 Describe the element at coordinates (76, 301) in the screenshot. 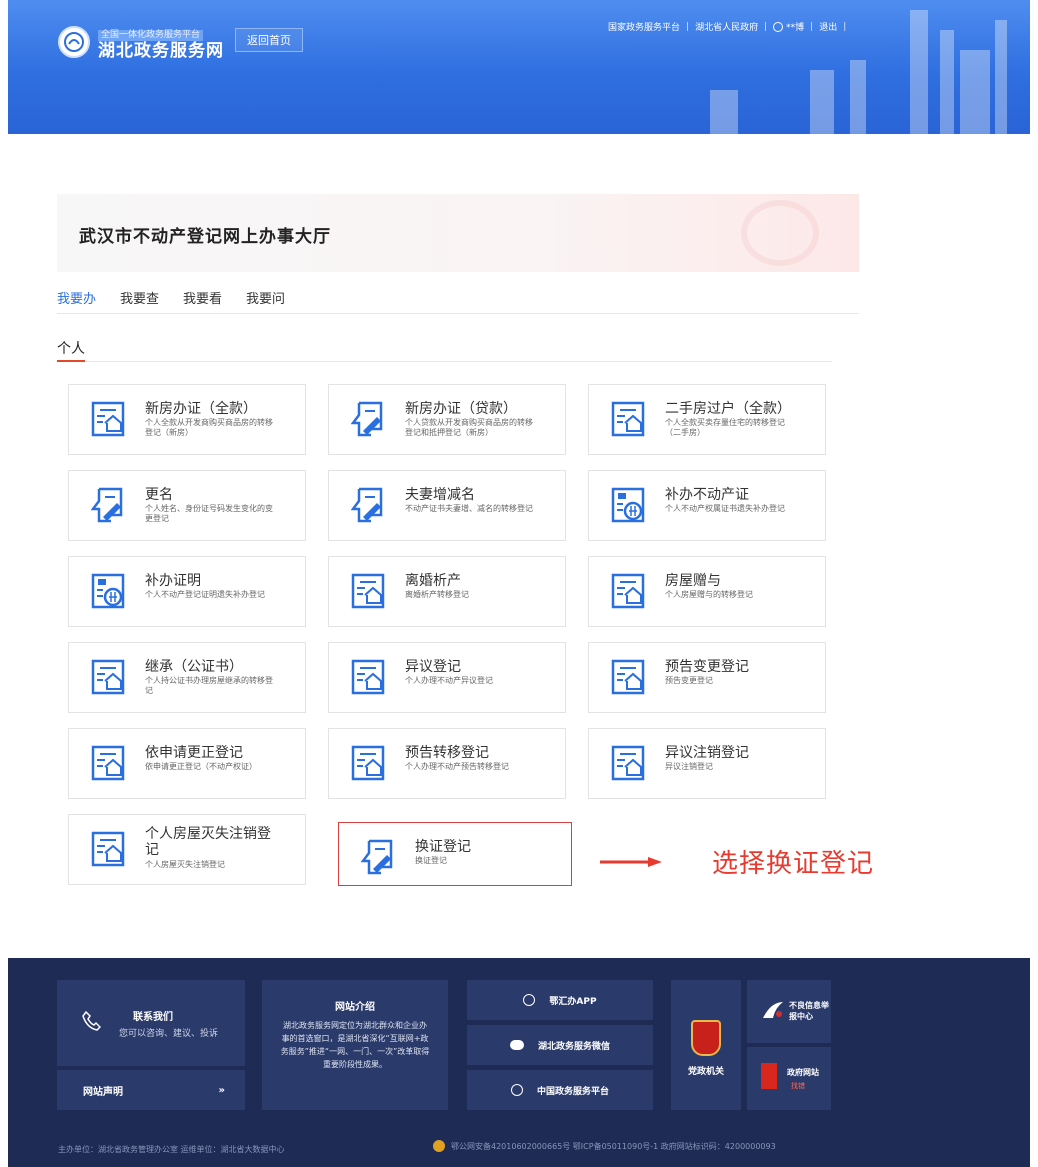

I see `tab-handle: 我要办` at that location.